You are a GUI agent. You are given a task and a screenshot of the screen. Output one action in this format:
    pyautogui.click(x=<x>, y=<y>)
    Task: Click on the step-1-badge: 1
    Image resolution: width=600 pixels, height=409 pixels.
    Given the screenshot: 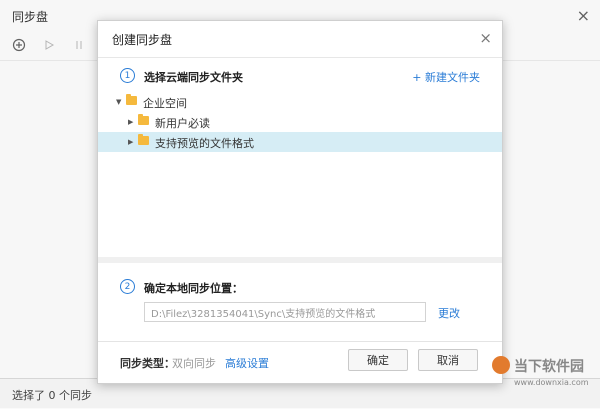 What is the action you would take?
    pyautogui.click(x=127, y=75)
    